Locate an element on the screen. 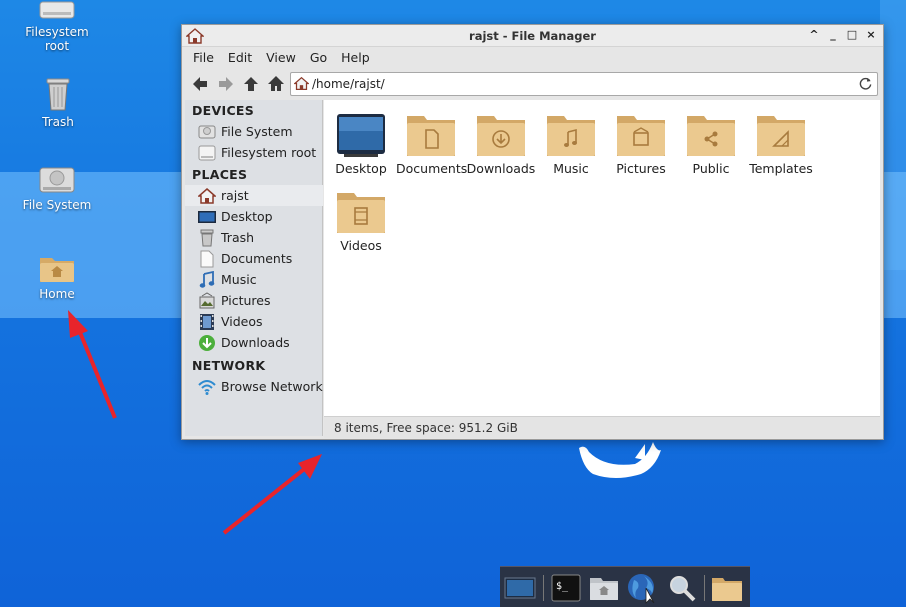 The image size is (906, 607). show-desktop-icon is located at coordinates (520, 588).